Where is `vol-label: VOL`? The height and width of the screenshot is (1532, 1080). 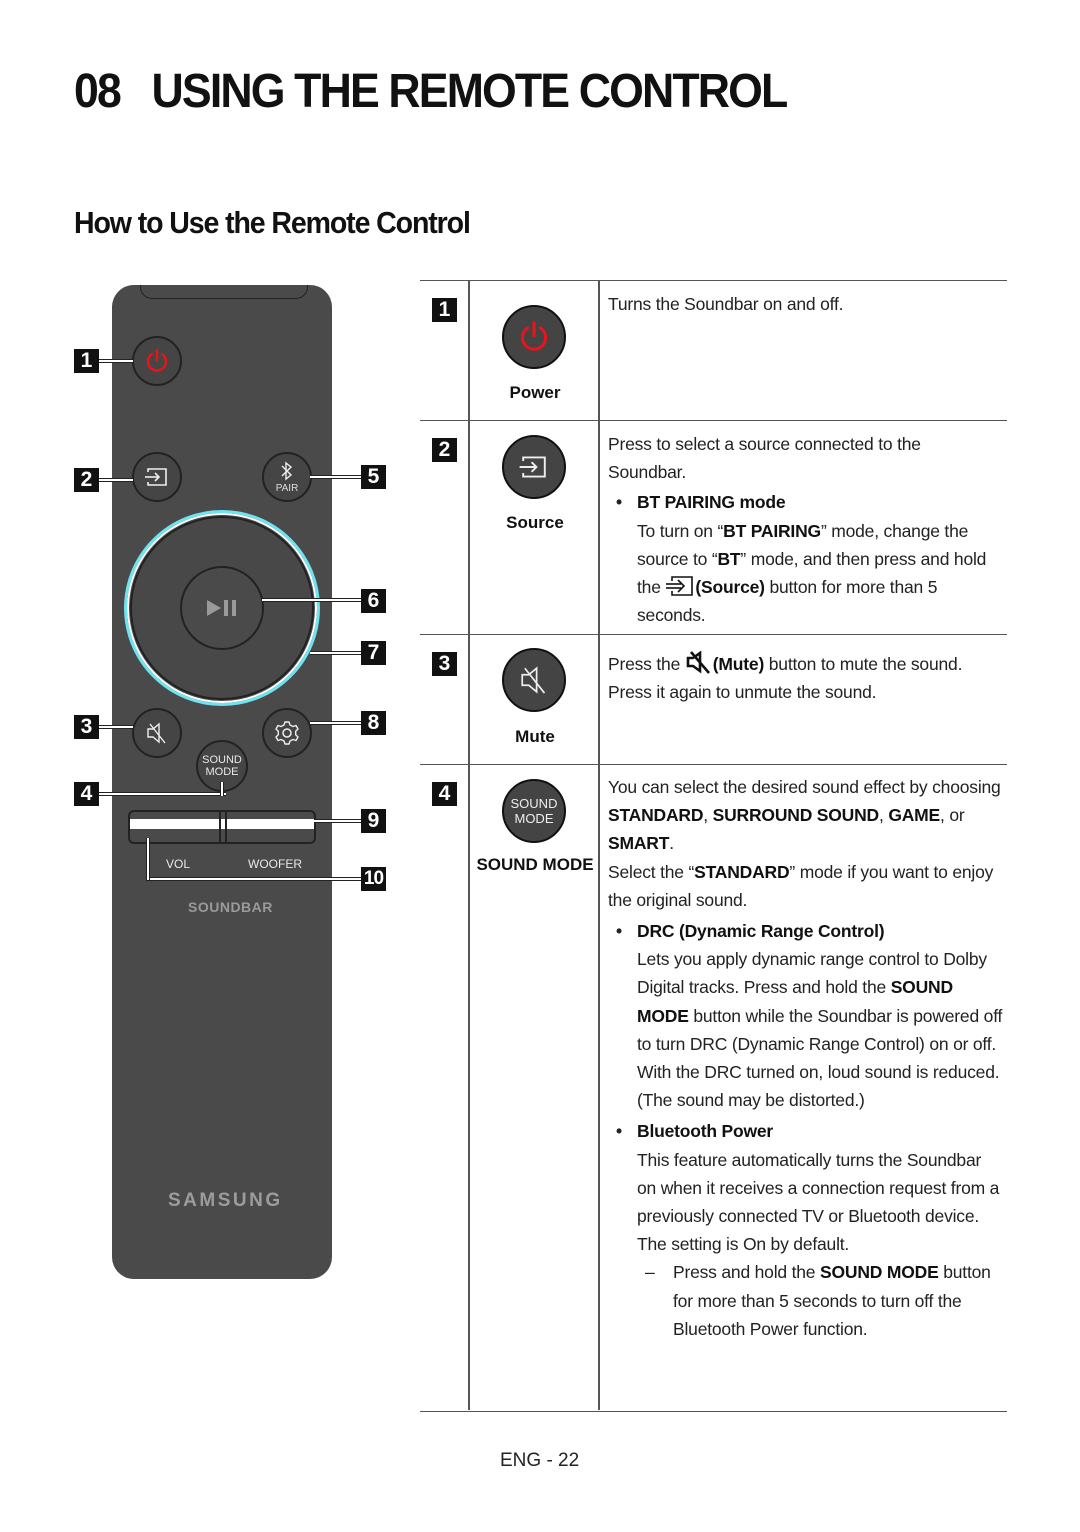 vol-label: VOL is located at coordinates (178, 864).